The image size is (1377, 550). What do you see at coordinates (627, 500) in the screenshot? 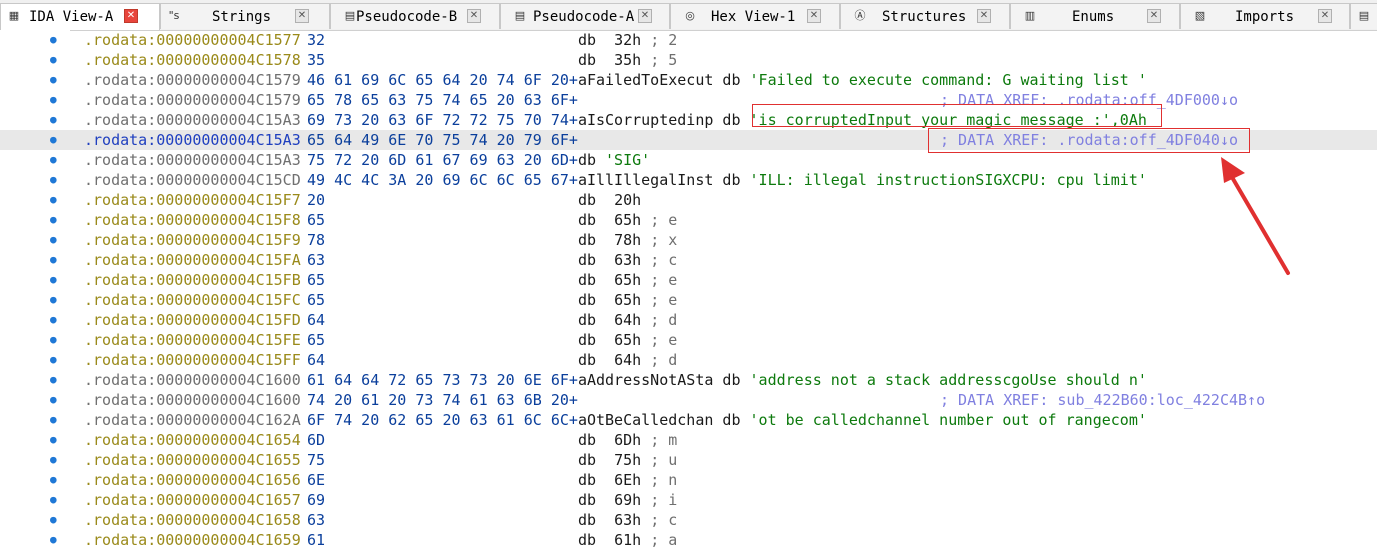
I see `instruction: db 69h ; i` at bounding box center [627, 500].